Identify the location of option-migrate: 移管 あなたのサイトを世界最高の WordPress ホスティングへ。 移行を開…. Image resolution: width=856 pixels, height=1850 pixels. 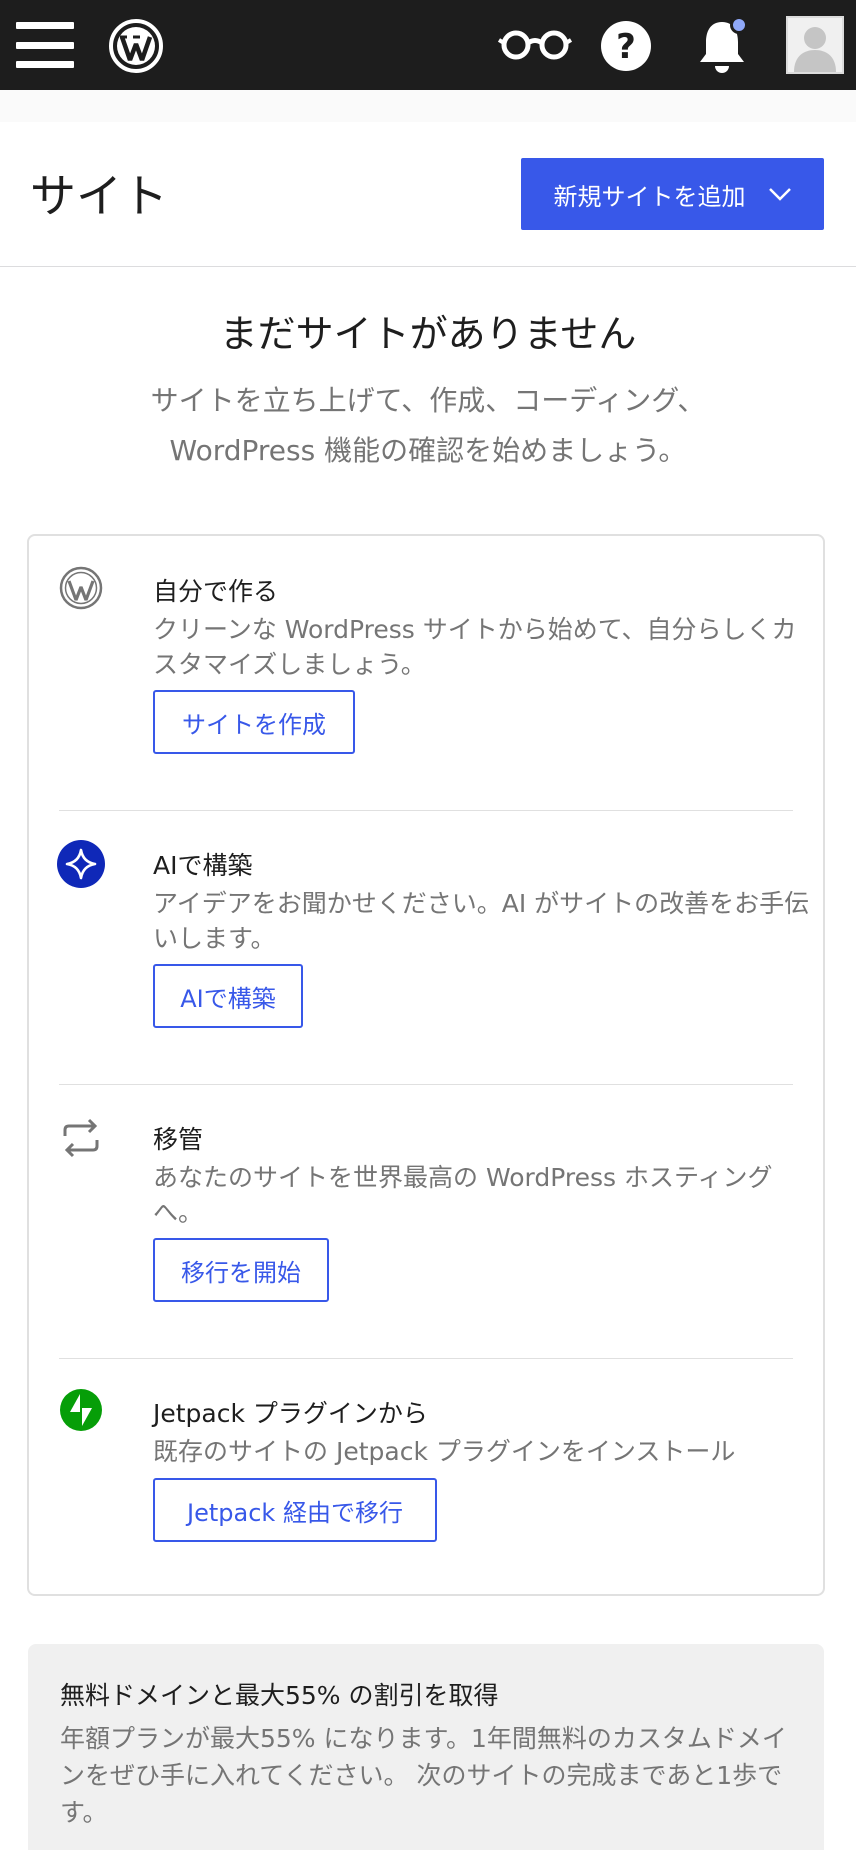
(426, 1210).